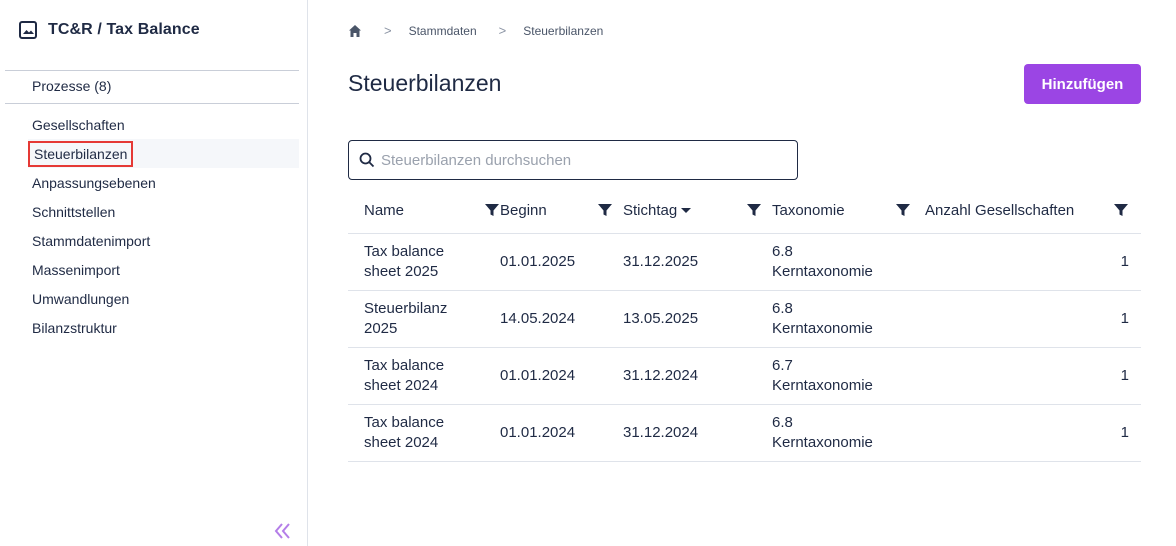  Describe the element at coordinates (1082, 84) in the screenshot. I see `add-button: Hinzufügen` at that location.